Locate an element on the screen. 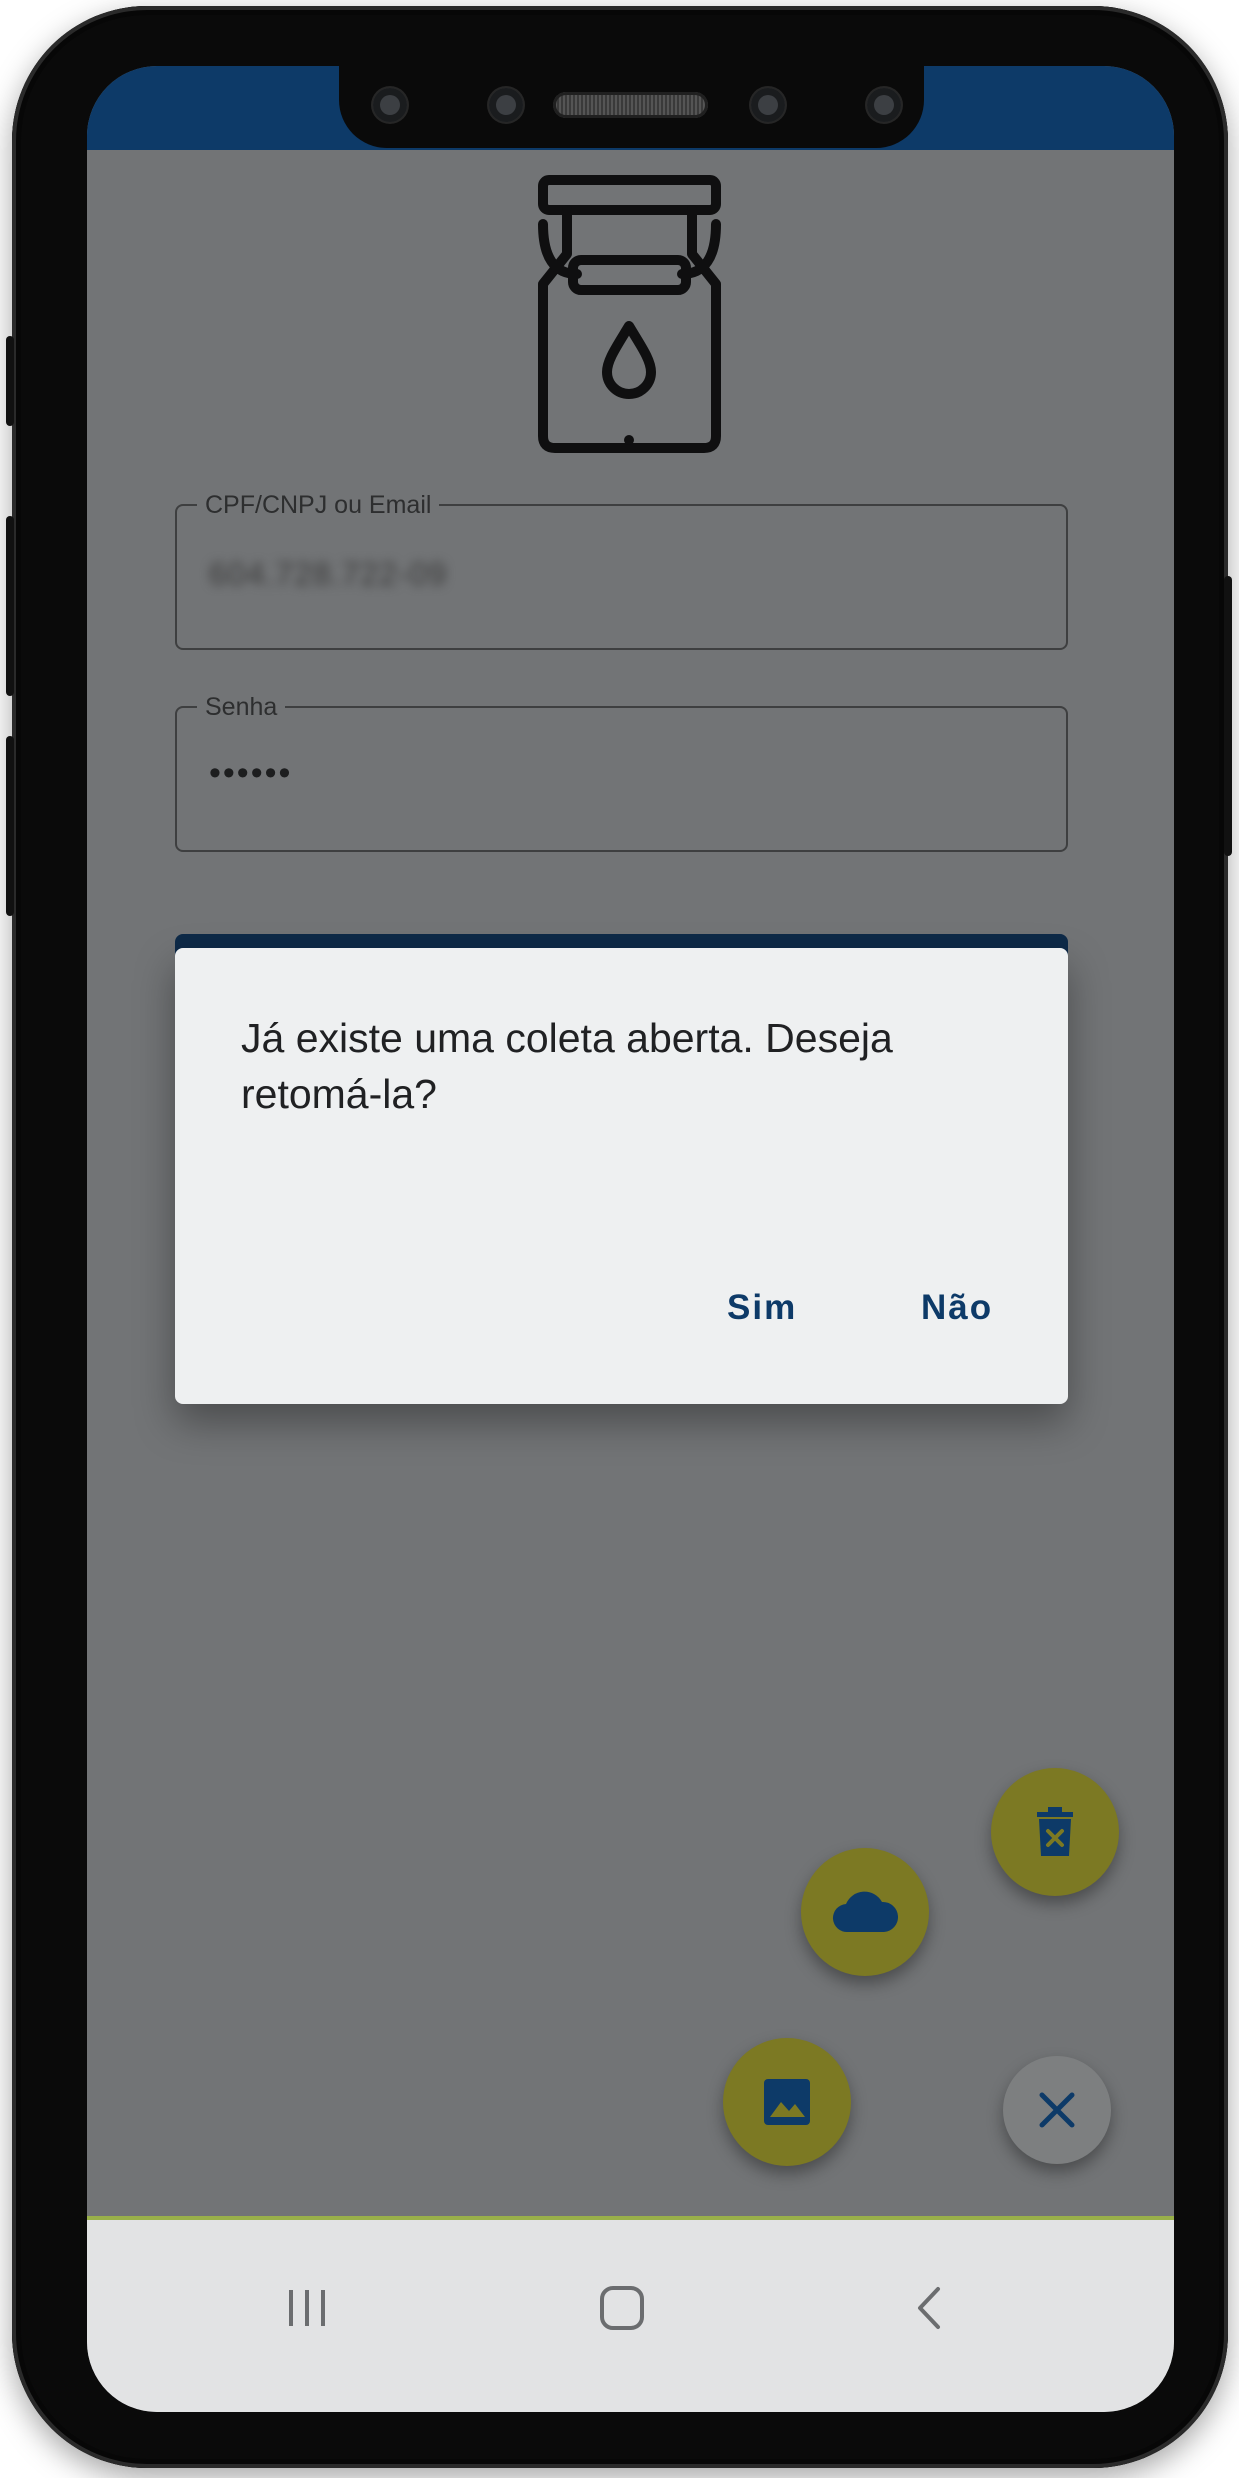 The width and height of the screenshot is (1239, 2478). cpf-email-label: CPF/CNPJ ou Email is located at coordinates (318, 505).